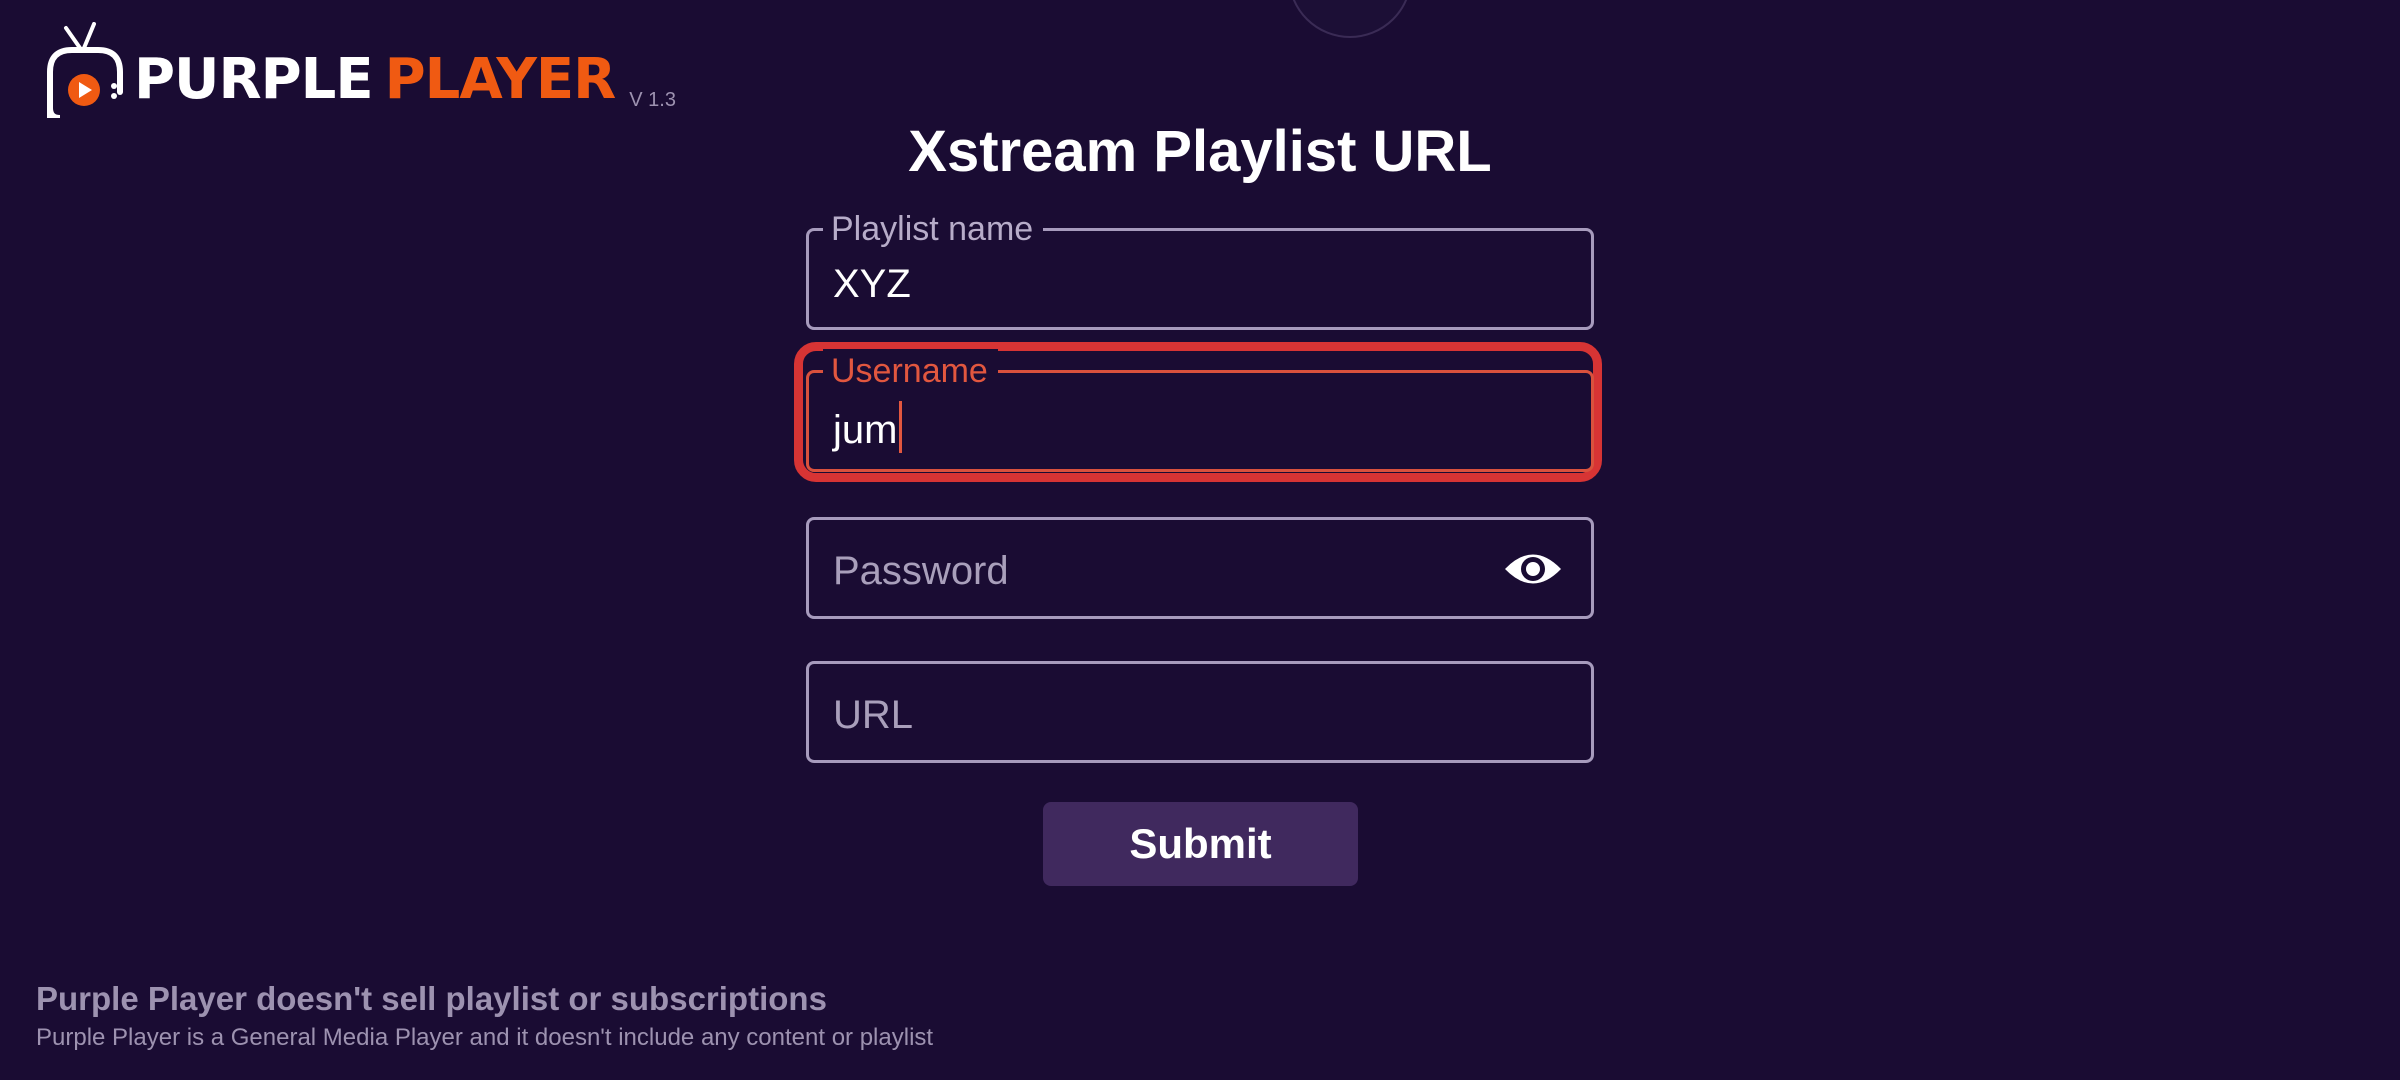 The width and height of the screenshot is (2400, 1080). I want to click on eye-icon, so click(1533, 569).